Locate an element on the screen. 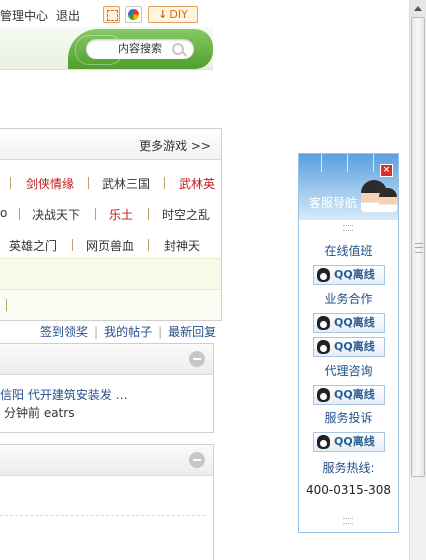 The image size is (426, 560). agent-inquiry-label: 代理咨询 is located at coordinates (348, 371).